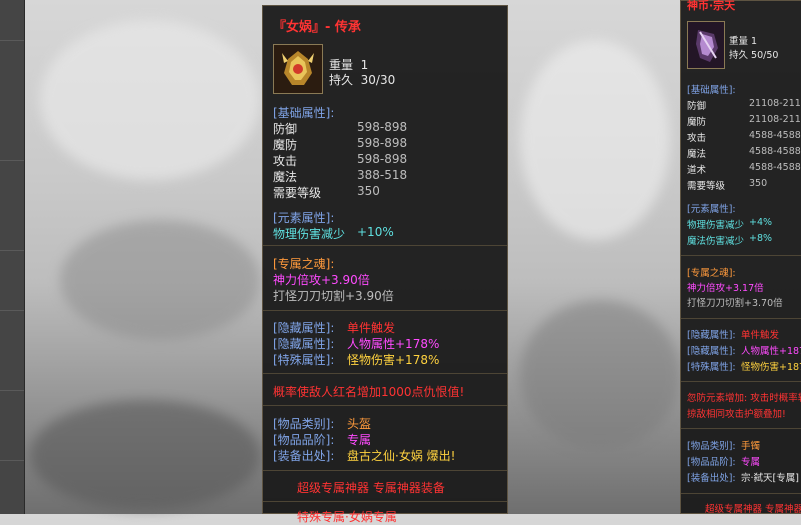 The width and height of the screenshot is (801, 525). Describe the element at coordinates (12, 257) in the screenshot. I see `left-panel-edge` at that location.